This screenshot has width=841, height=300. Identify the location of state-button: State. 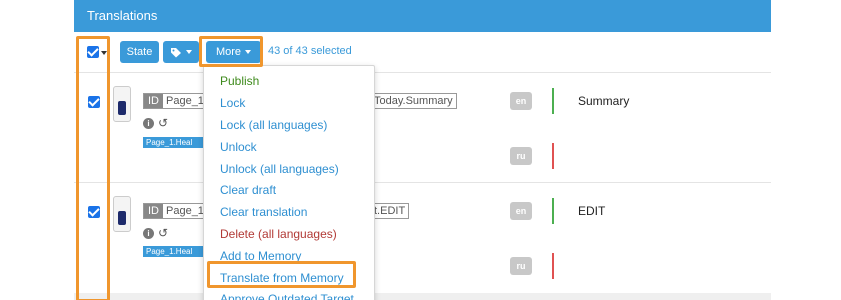
(139, 52).